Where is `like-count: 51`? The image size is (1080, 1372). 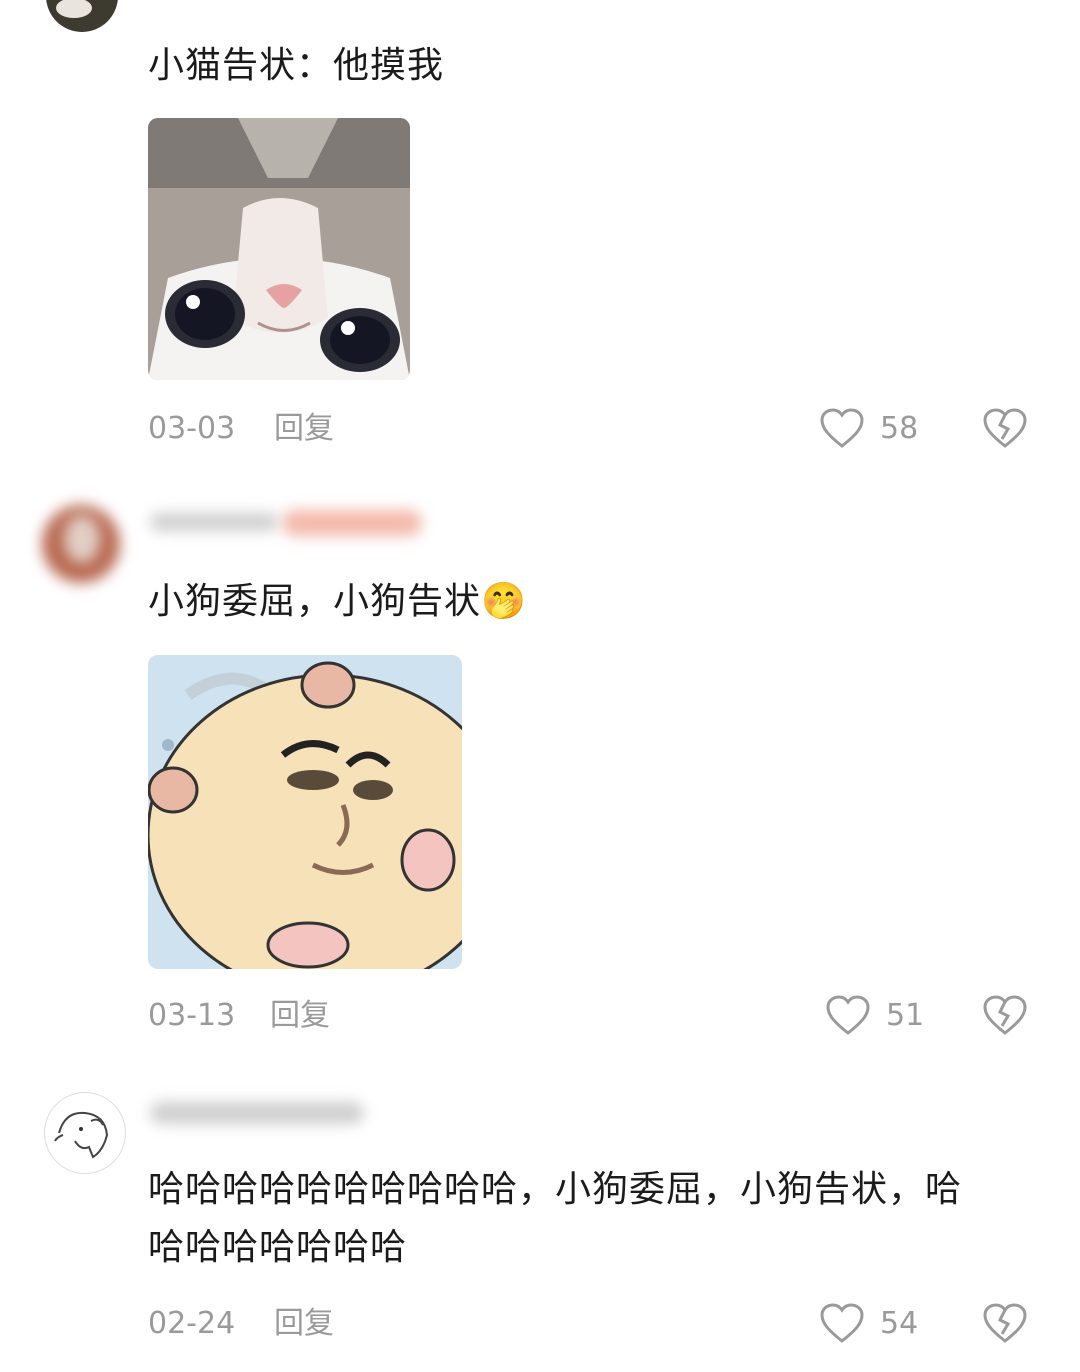
like-count: 51 is located at coordinates (905, 1015).